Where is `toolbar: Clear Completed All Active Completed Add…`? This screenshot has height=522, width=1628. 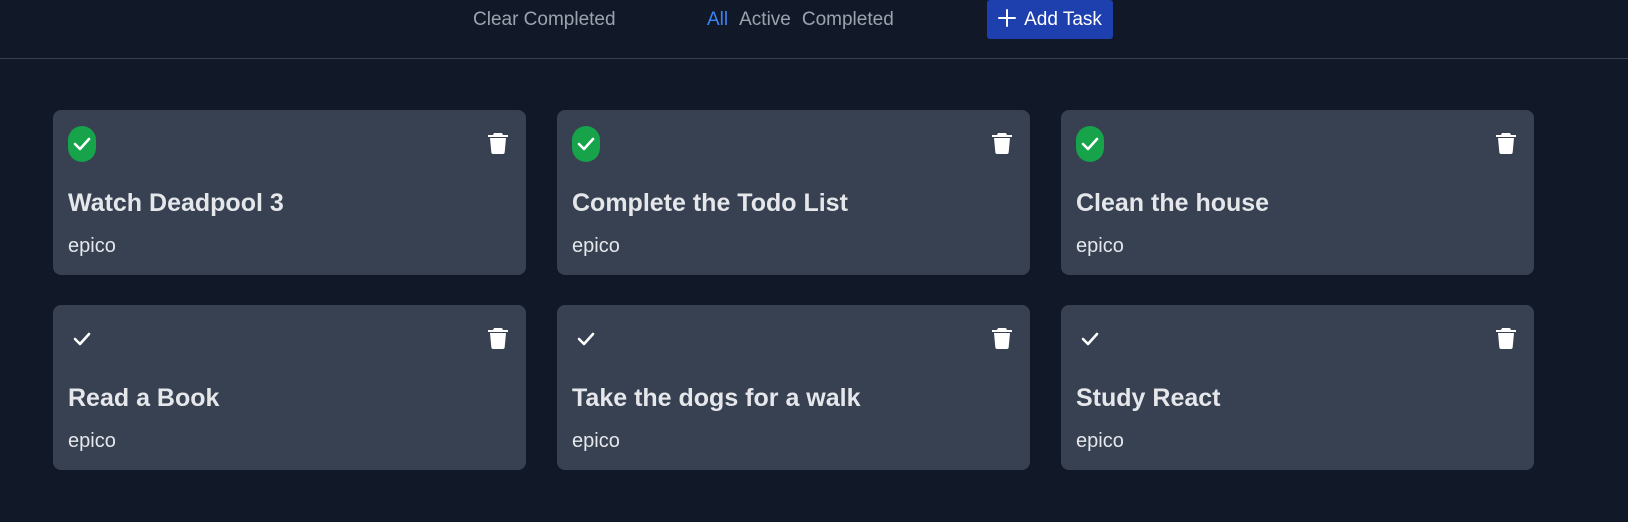
toolbar: Clear Completed All Active Completed Add… is located at coordinates (814, 29).